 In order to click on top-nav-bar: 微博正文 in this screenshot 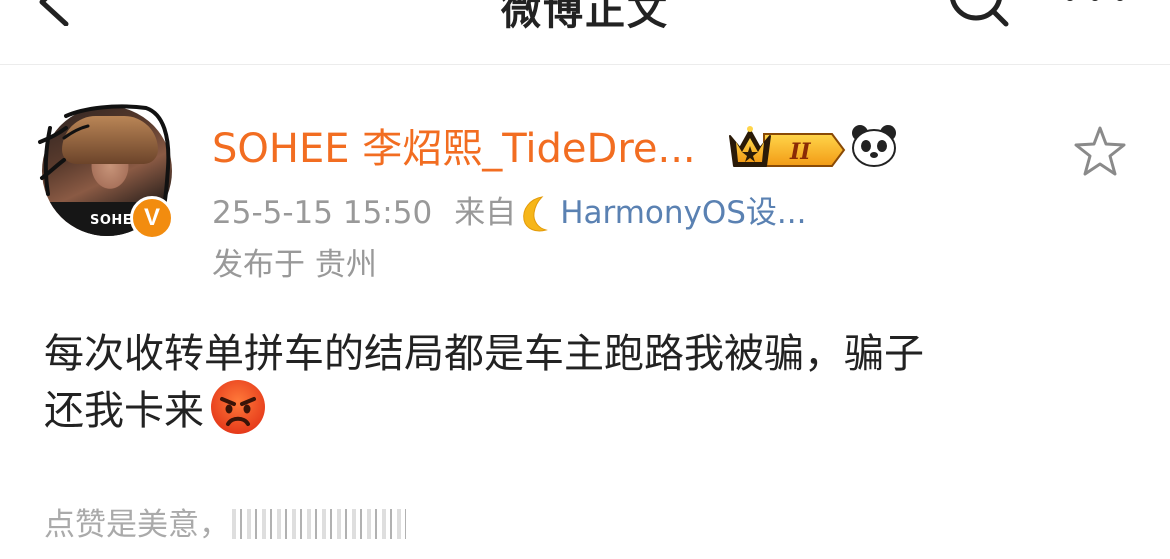, I will do `click(585, 32)`.